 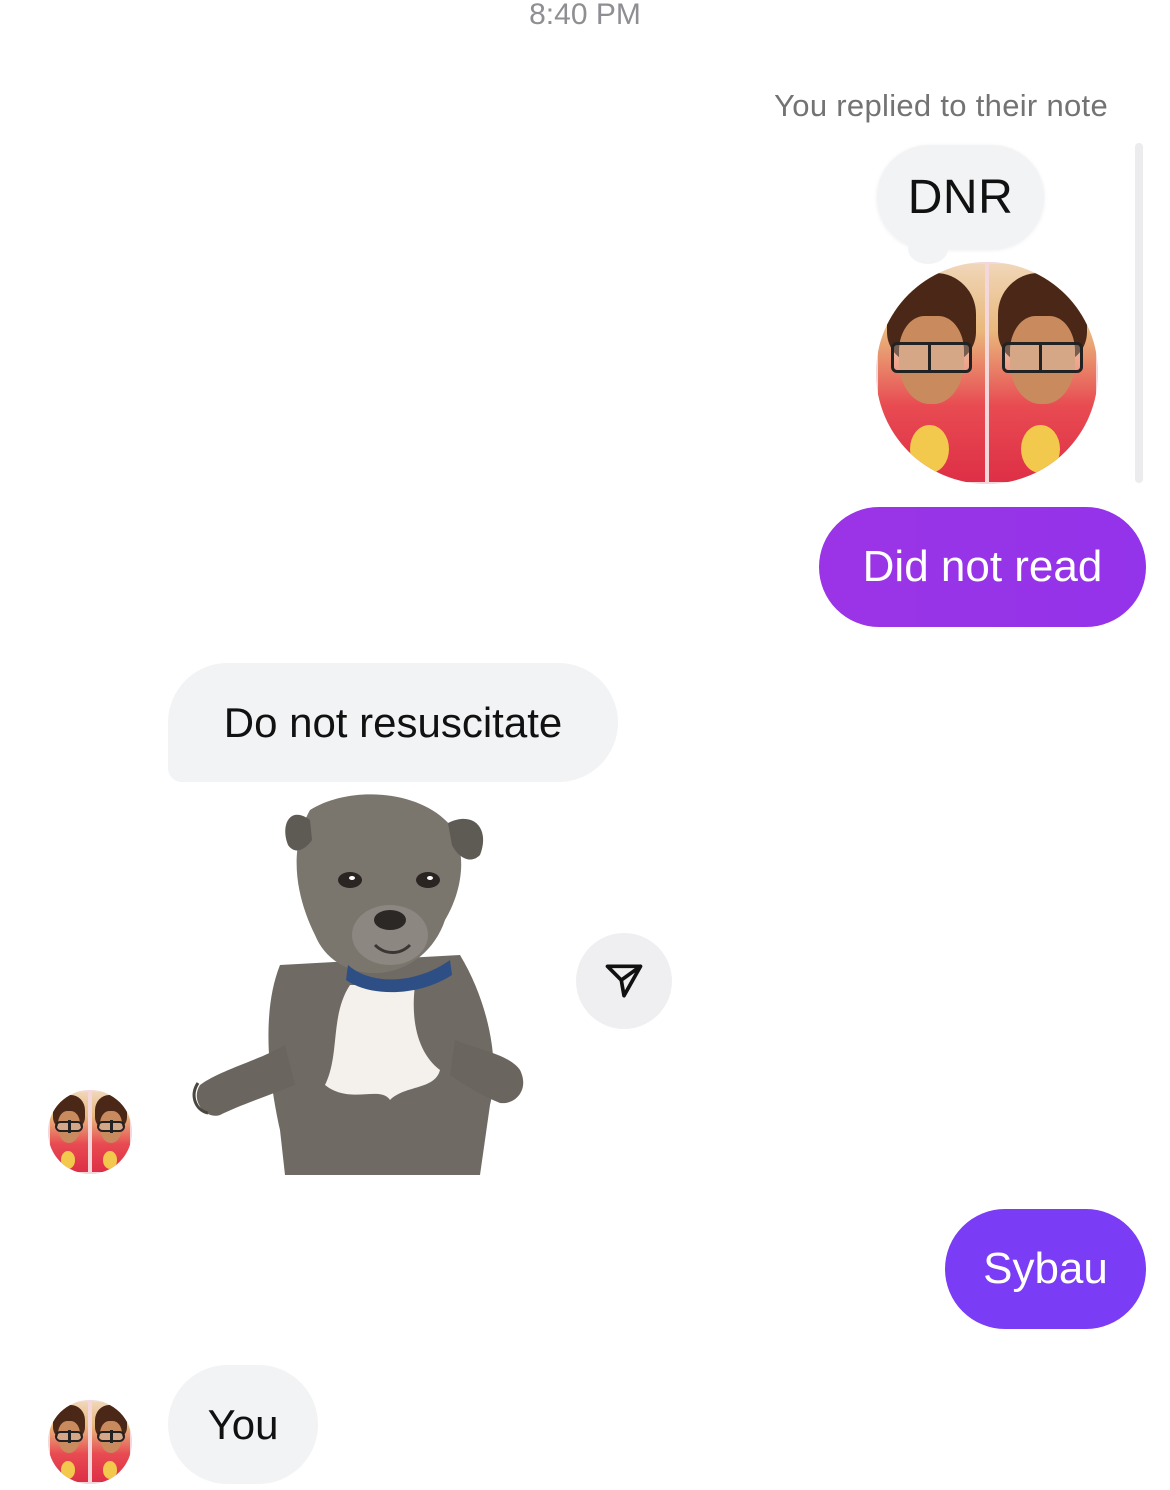 I want to click on note-text: DNR, so click(x=960, y=197).